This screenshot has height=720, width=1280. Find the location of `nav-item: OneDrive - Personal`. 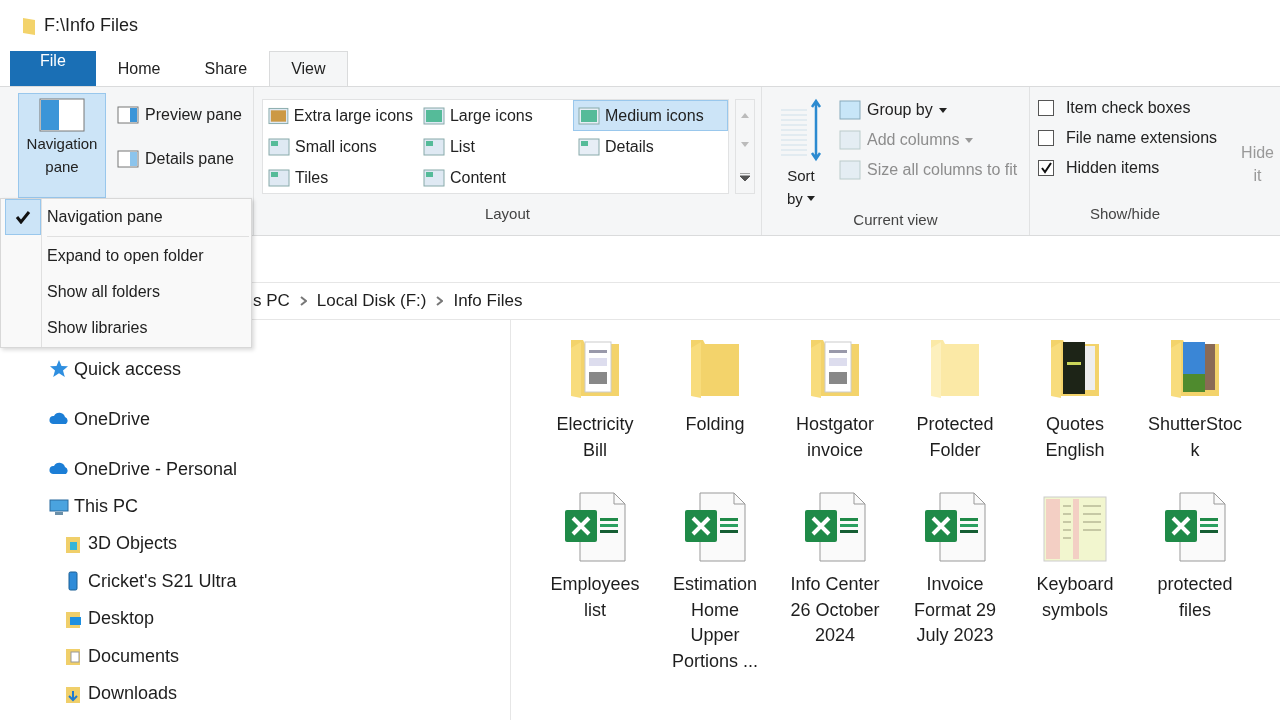

nav-item: OneDrive - Personal is located at coordinates (156, 469).